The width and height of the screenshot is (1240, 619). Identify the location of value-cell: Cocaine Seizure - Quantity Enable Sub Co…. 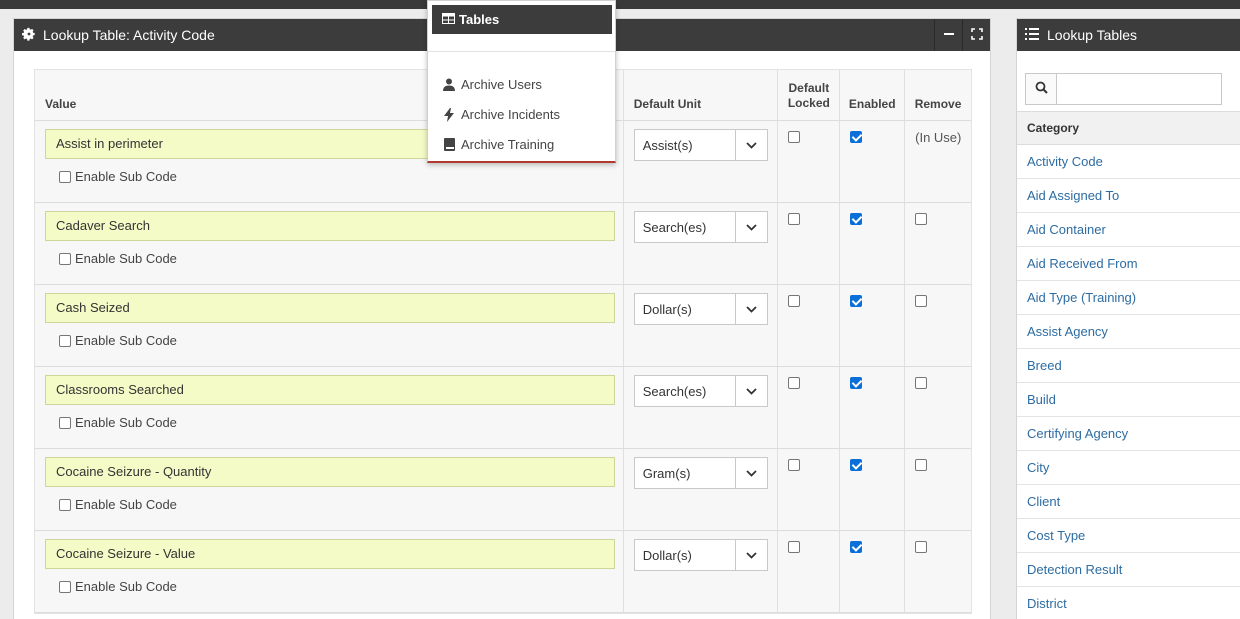
(329, 489).